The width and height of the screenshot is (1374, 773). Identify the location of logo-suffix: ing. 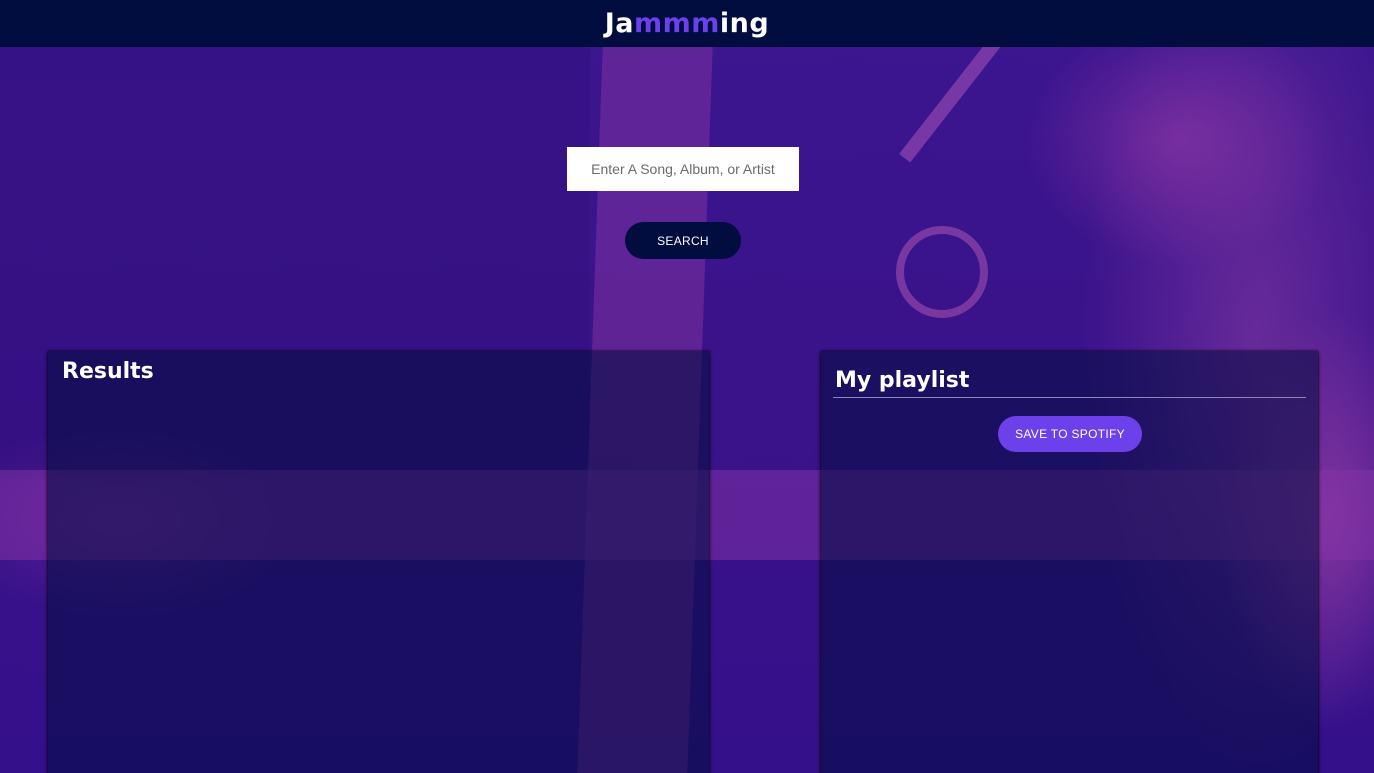
(744, 23).